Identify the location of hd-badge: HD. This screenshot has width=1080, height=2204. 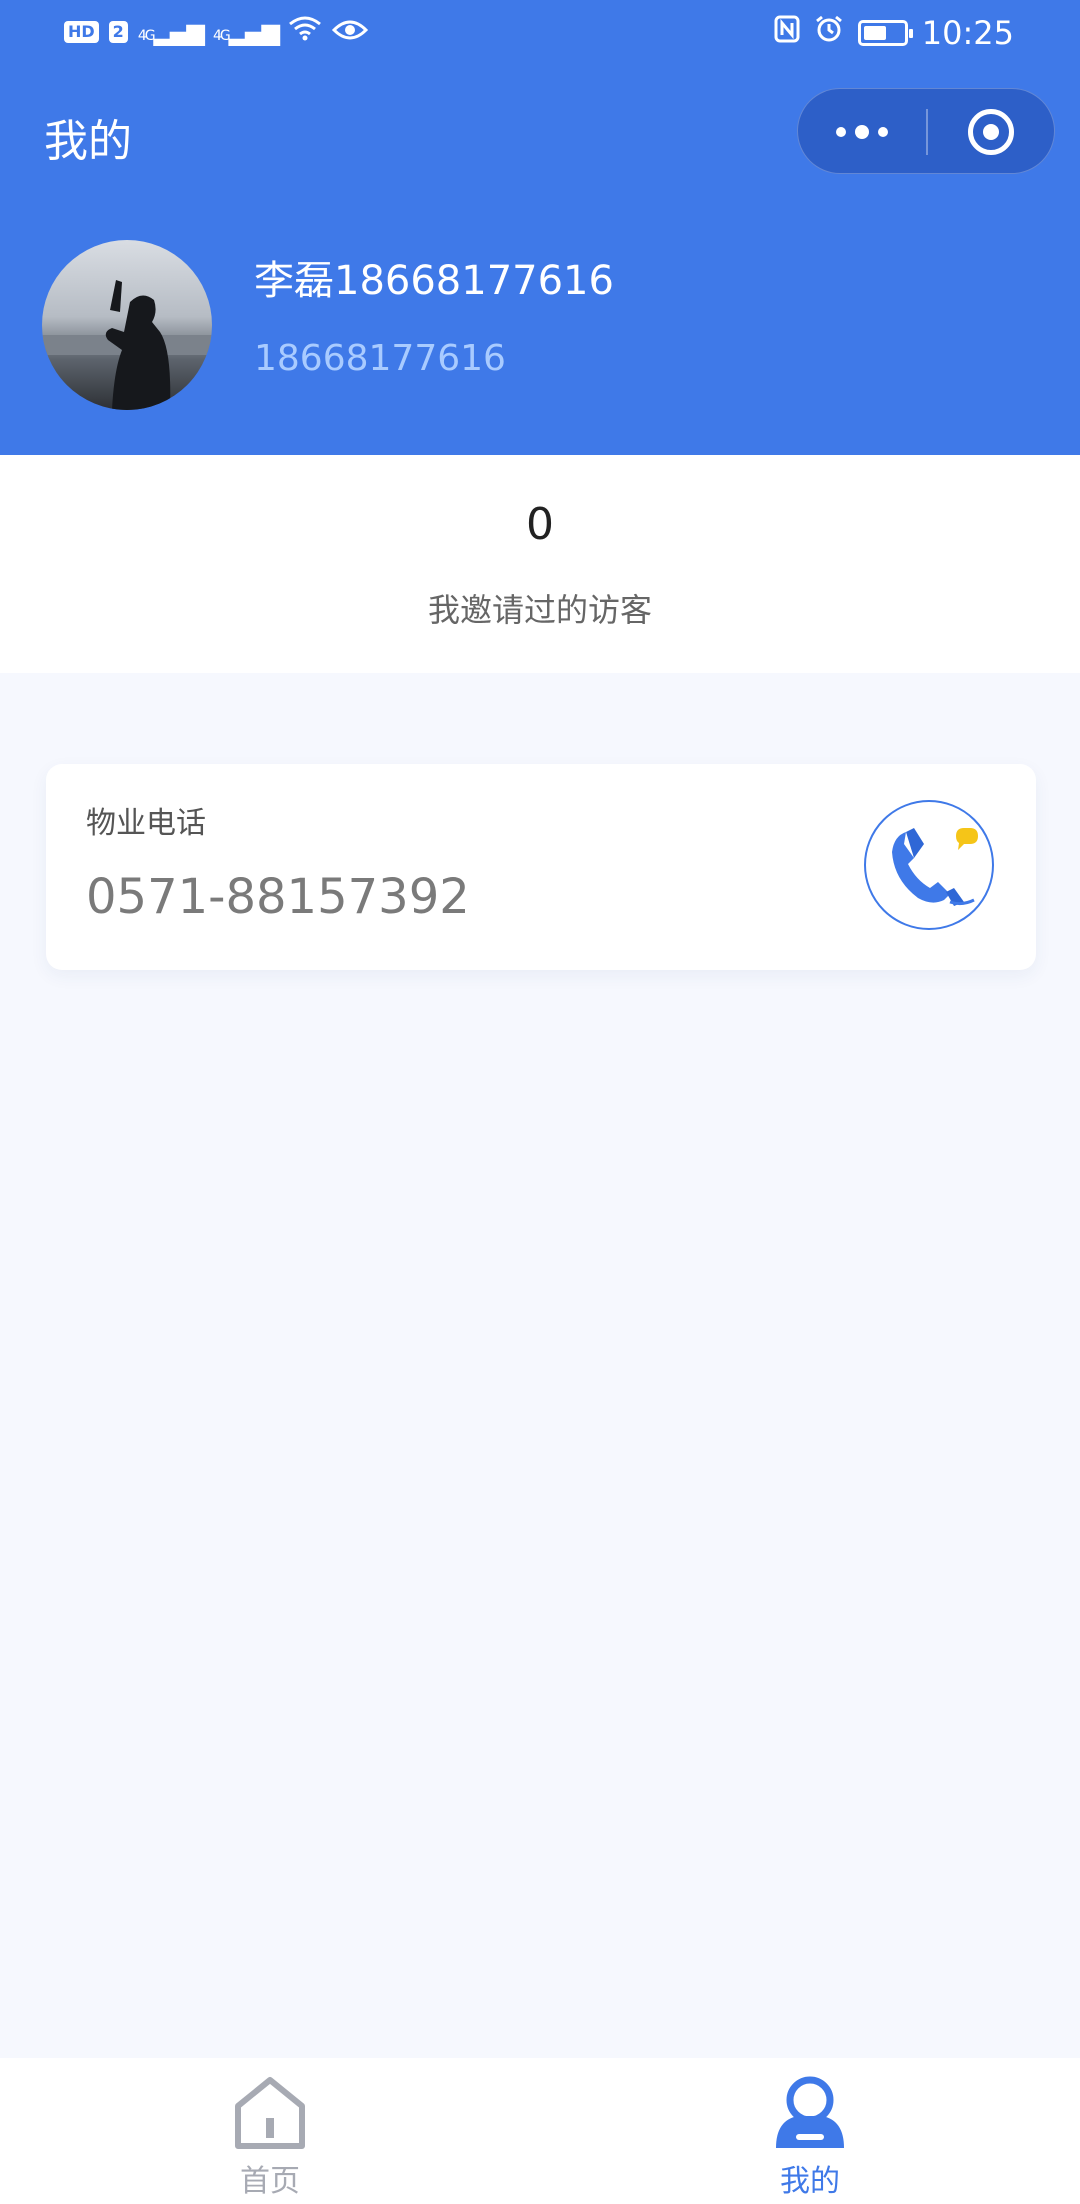
(81, 32).